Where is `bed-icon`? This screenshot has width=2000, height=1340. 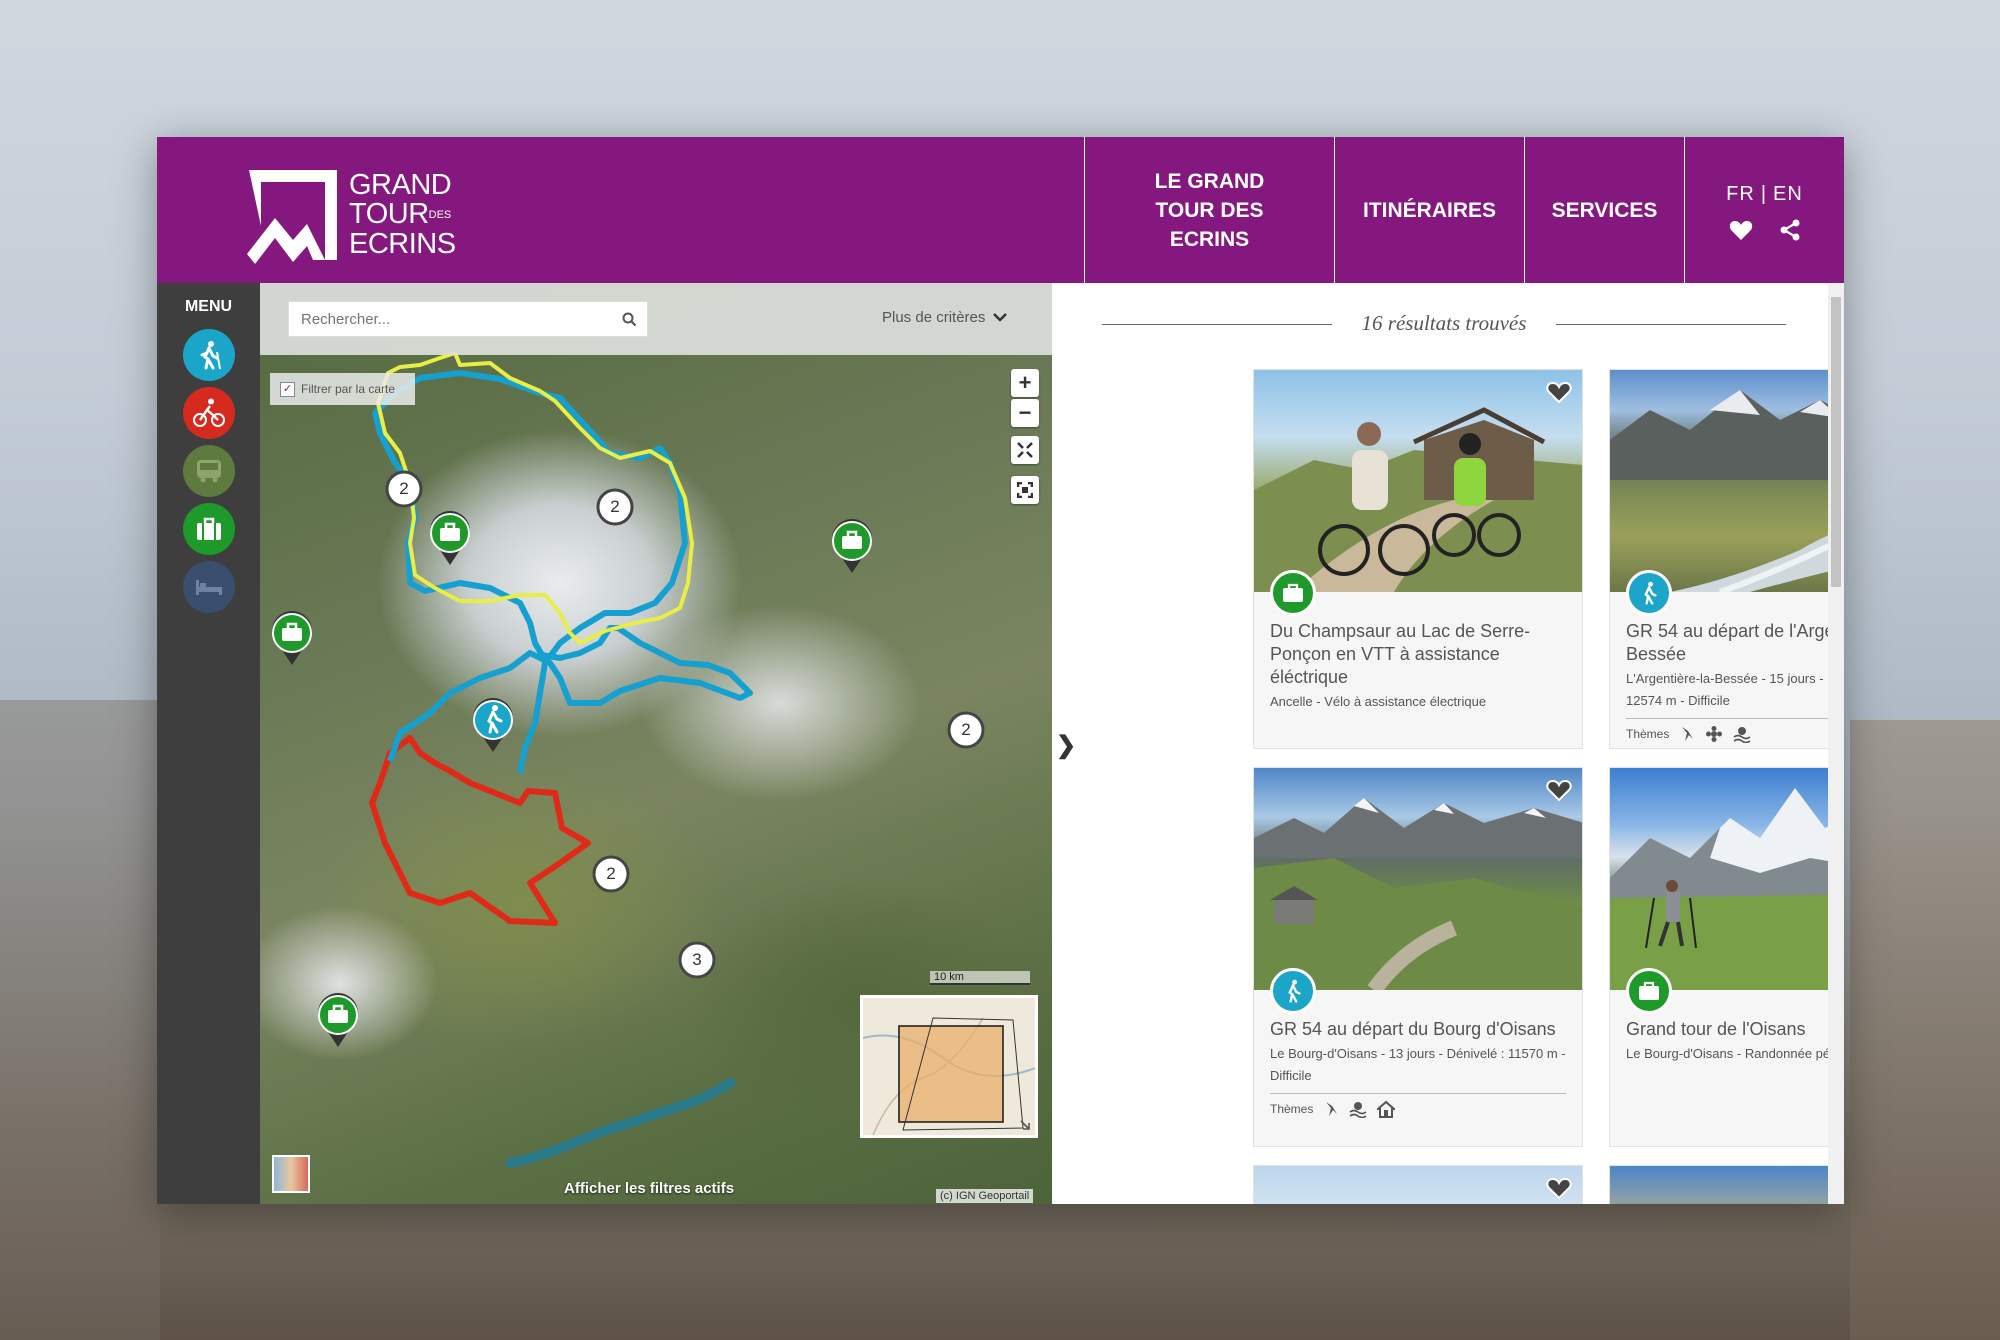 bed-icon is located at coordinates (209, 587).